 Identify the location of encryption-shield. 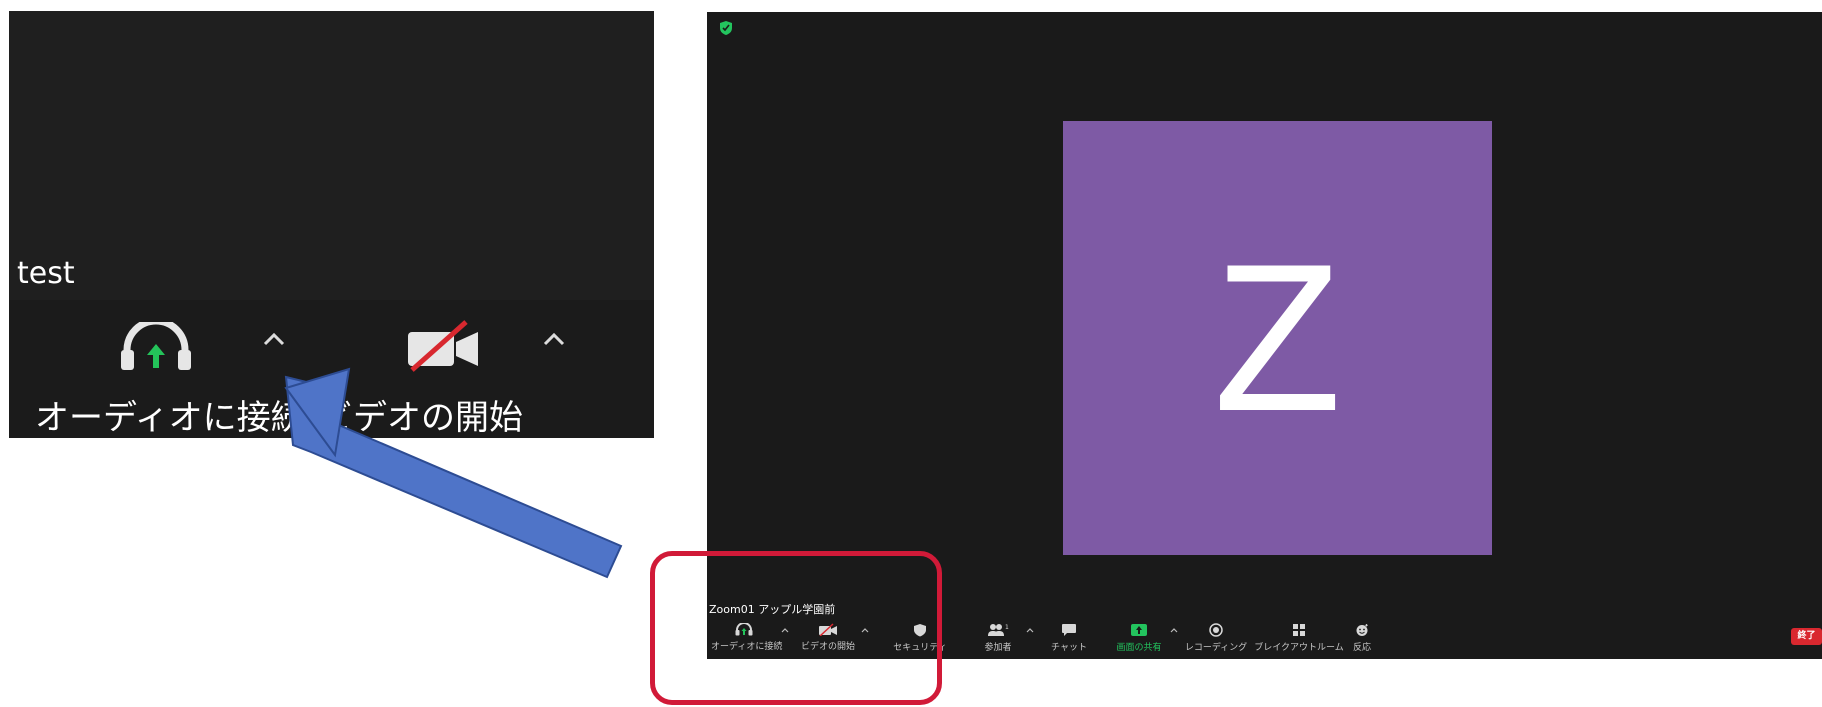
(726, 28).